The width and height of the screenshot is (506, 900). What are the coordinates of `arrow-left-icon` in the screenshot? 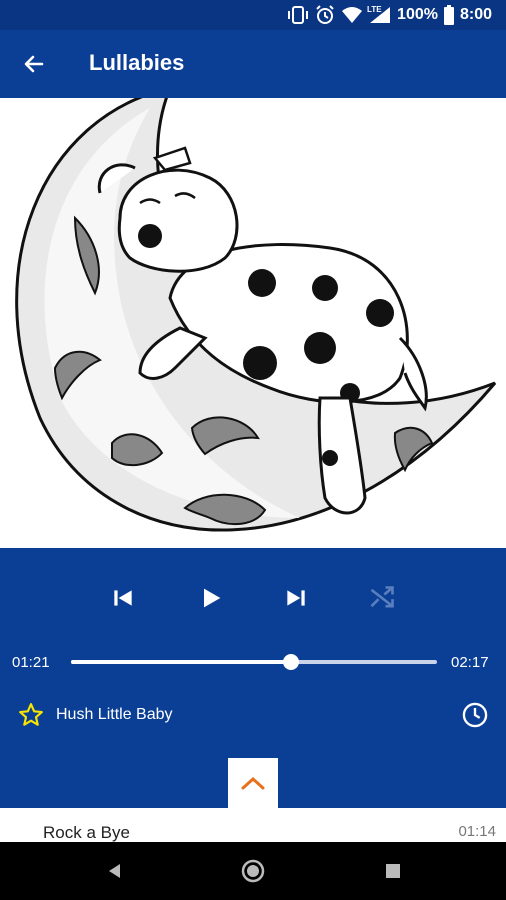 It's located at (34, 64).